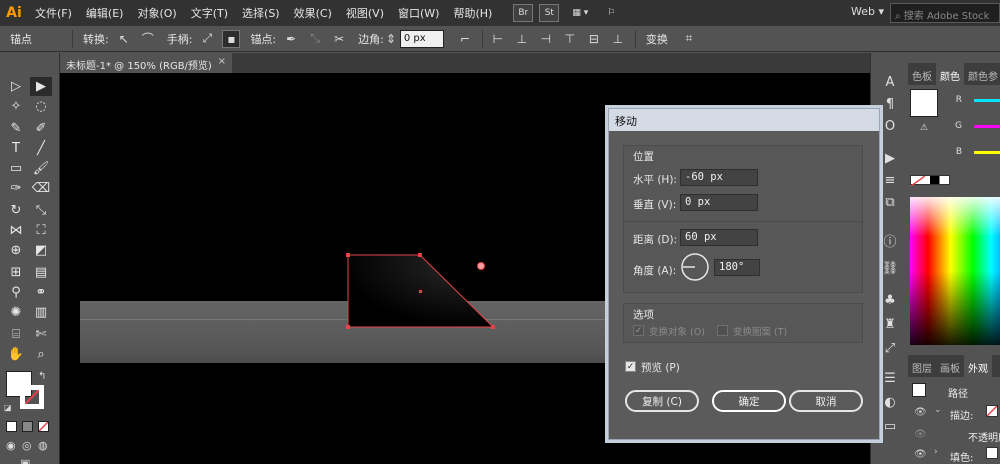 This screenshot has width=1000, height=464. I want to click on magic-wand-icon: ✧, so click(16, 106).